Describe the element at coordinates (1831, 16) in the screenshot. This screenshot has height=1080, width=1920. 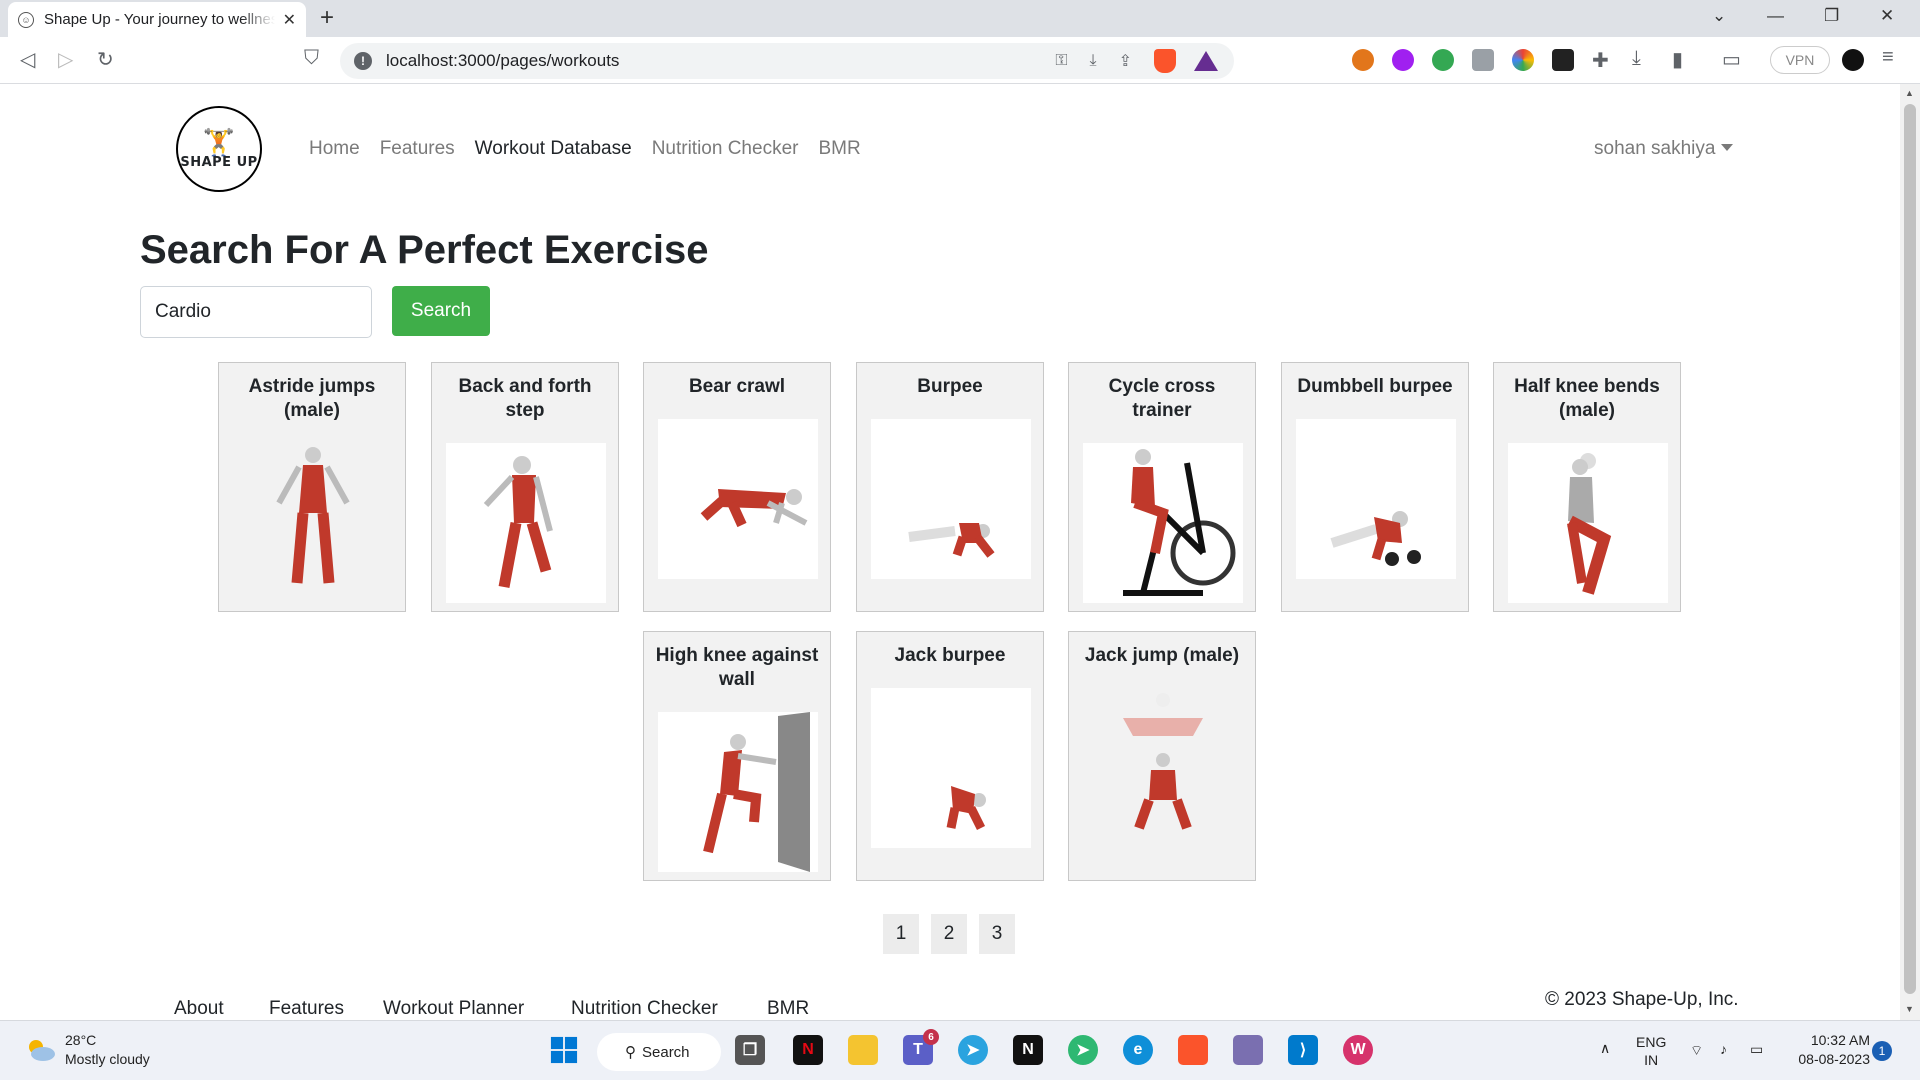
I see `restore-icon: ❐` at that location.